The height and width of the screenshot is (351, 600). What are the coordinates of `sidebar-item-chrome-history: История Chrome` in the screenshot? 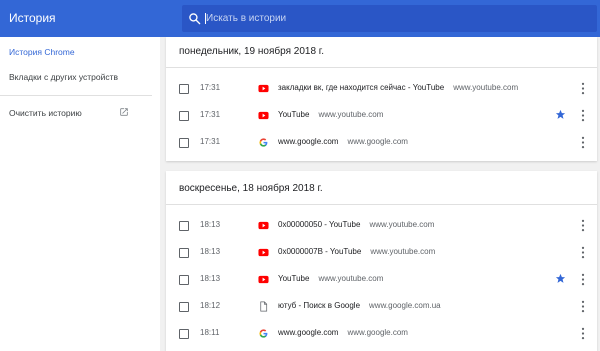 It's located at (42, 52).